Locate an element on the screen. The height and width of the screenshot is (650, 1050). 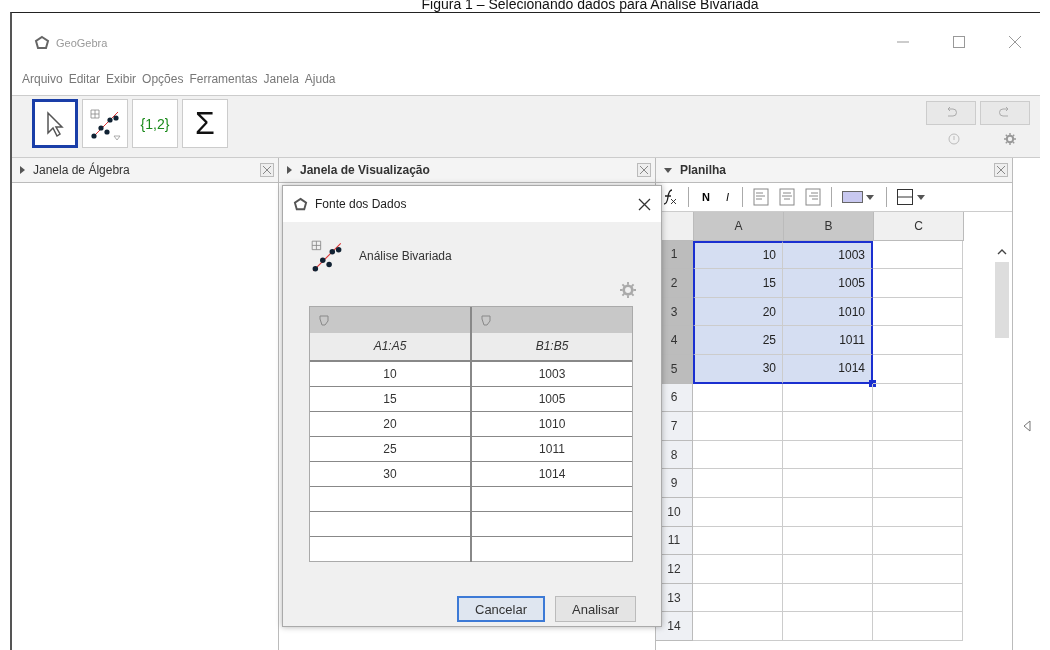
tool-button is located at coordinates (55, 123).